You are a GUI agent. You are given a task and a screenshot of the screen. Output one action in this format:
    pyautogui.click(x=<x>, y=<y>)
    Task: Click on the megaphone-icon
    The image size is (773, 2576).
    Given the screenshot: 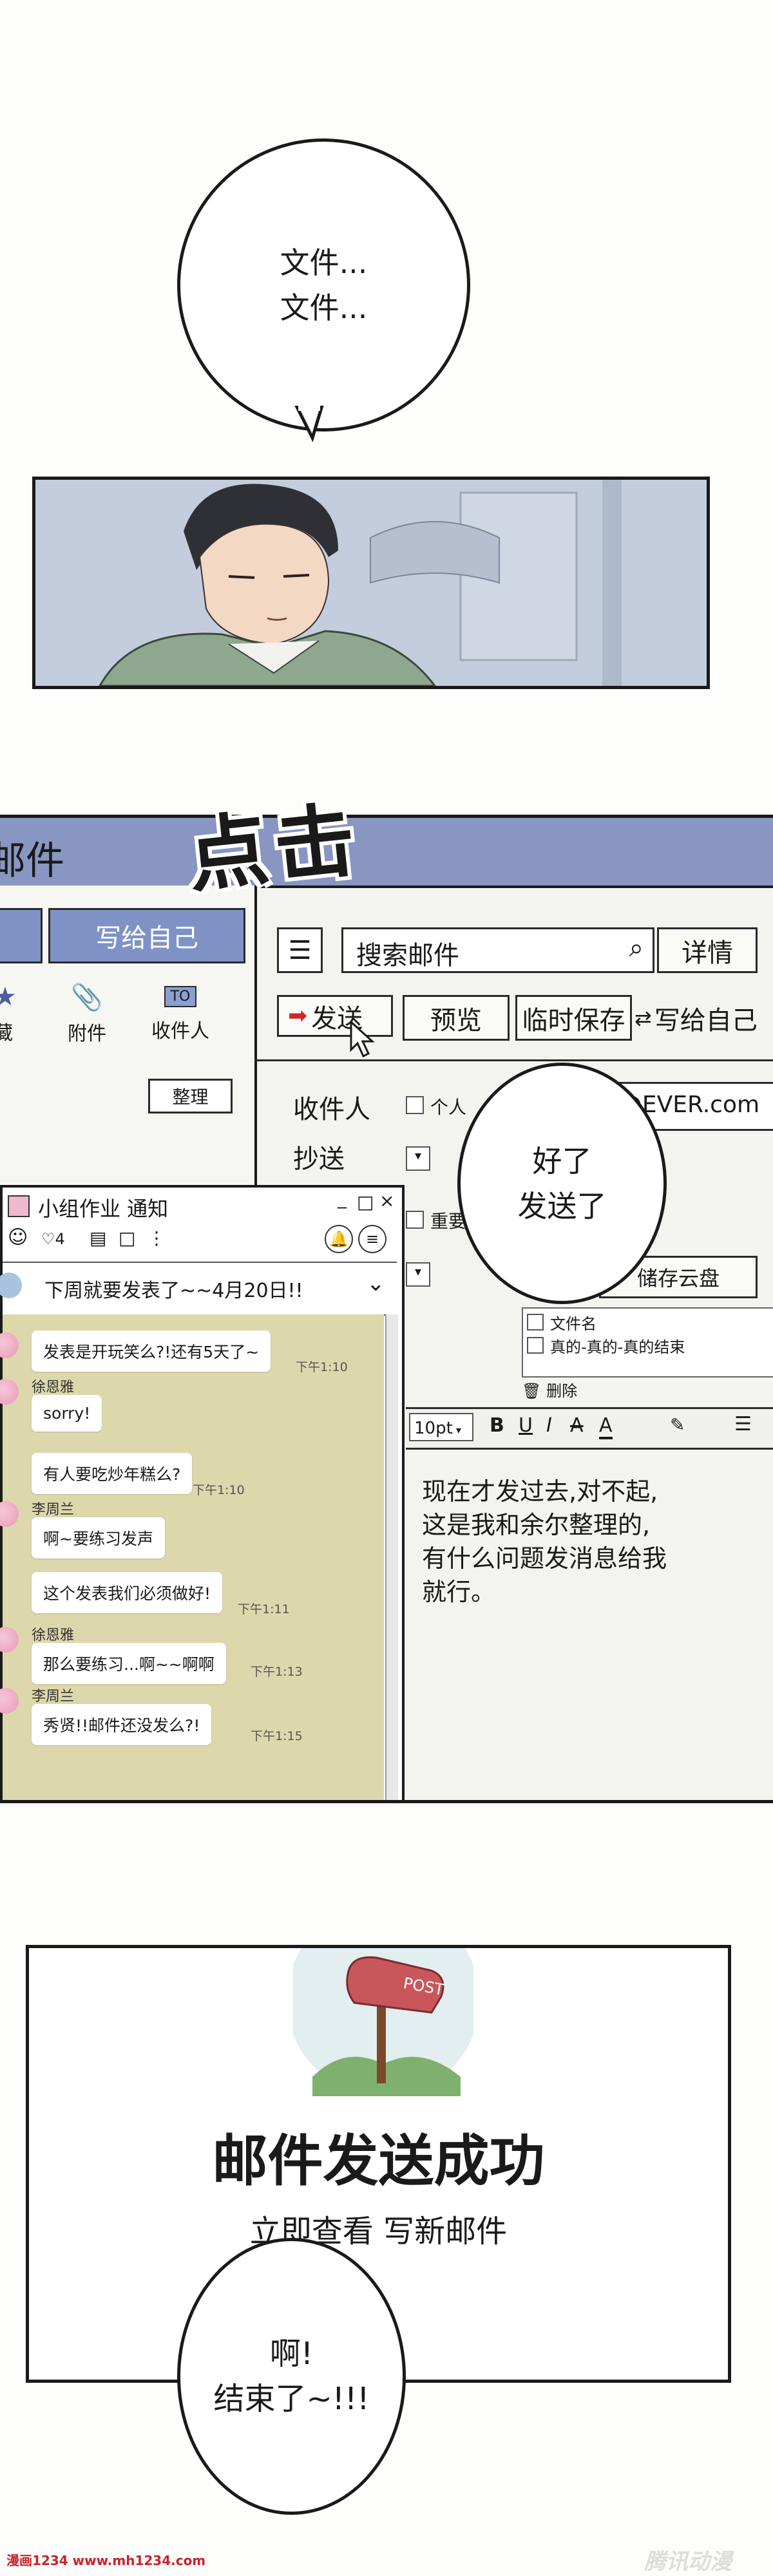 What is the action you would take?
    pyautogui.click(x=11, y=1286)
    